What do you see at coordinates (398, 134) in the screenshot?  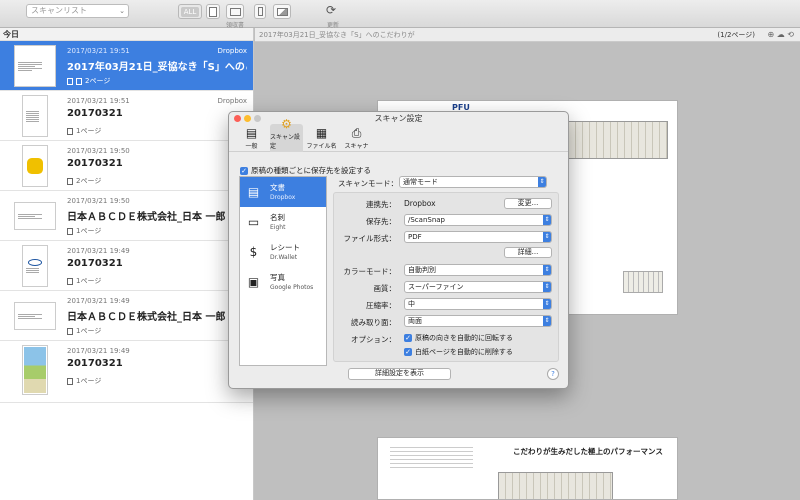 I see `settings-tabs: ▤ 一般 ⚙ スキャン設定 ▦ ファイル名 ⎙ スキャナ` at bounding box center [398, 134].